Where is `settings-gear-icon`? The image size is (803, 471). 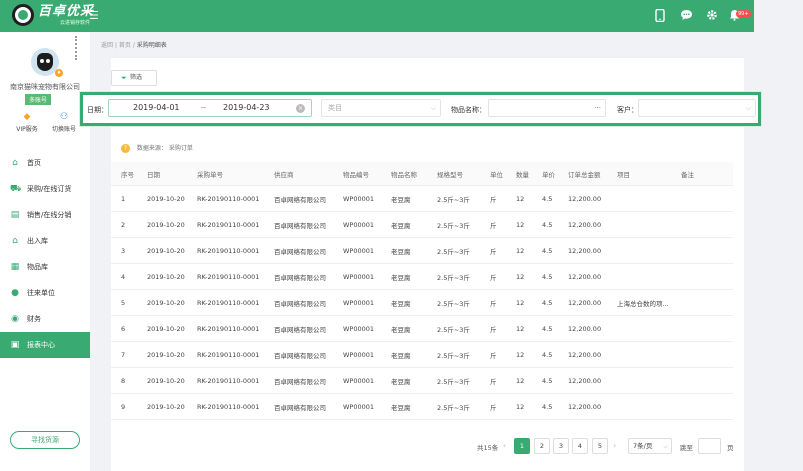
settings-gear-icon is located at coordinates (712, 16).